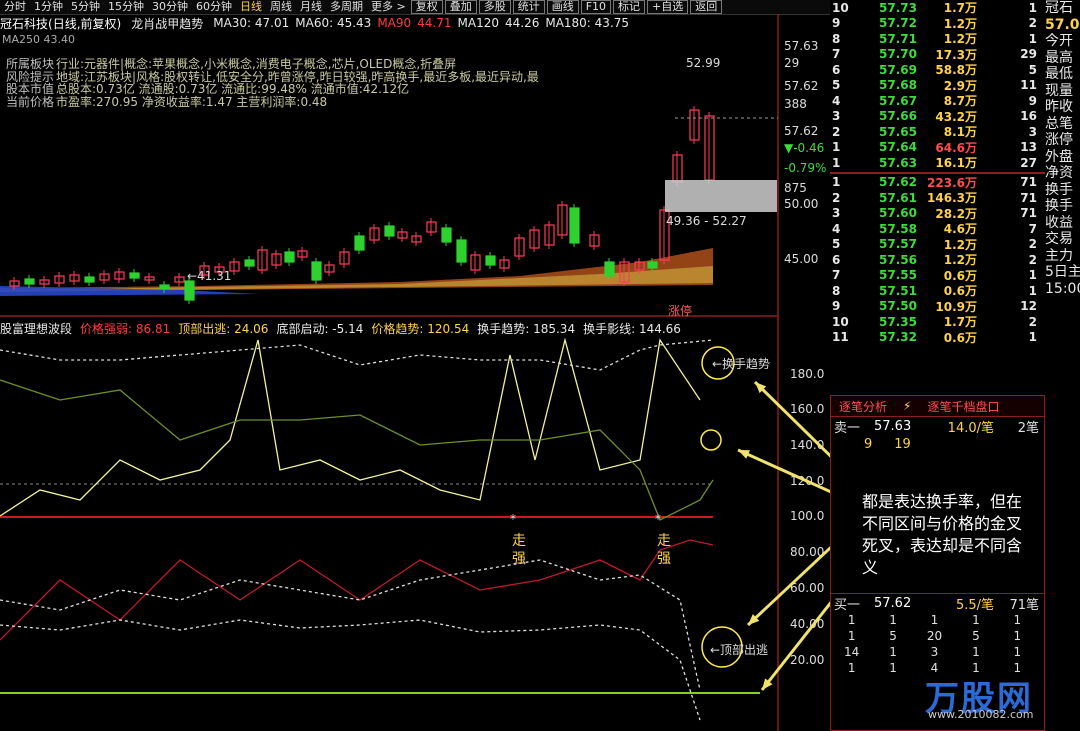  What do you see at coordinates (937, 117) in the screenshot?
I see `sell-level-row: 3 57.66 43.2万 16` at bounding box center [937, 117].